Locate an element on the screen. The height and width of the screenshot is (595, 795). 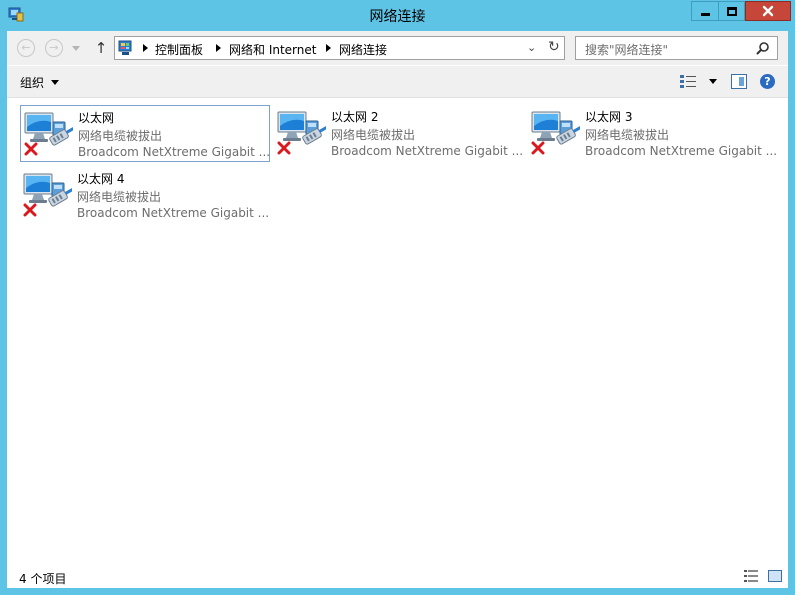
organize-menu: 组织 is located at coordinates (40, 82).